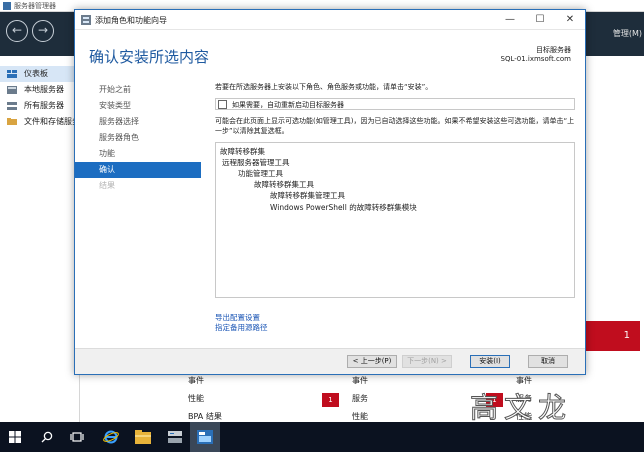 This screenshot has width=644, height=452. What do you see at coordinates (205, 437) in the screenshot?
I see `powershell-icon` at bounding box center [205, 437].